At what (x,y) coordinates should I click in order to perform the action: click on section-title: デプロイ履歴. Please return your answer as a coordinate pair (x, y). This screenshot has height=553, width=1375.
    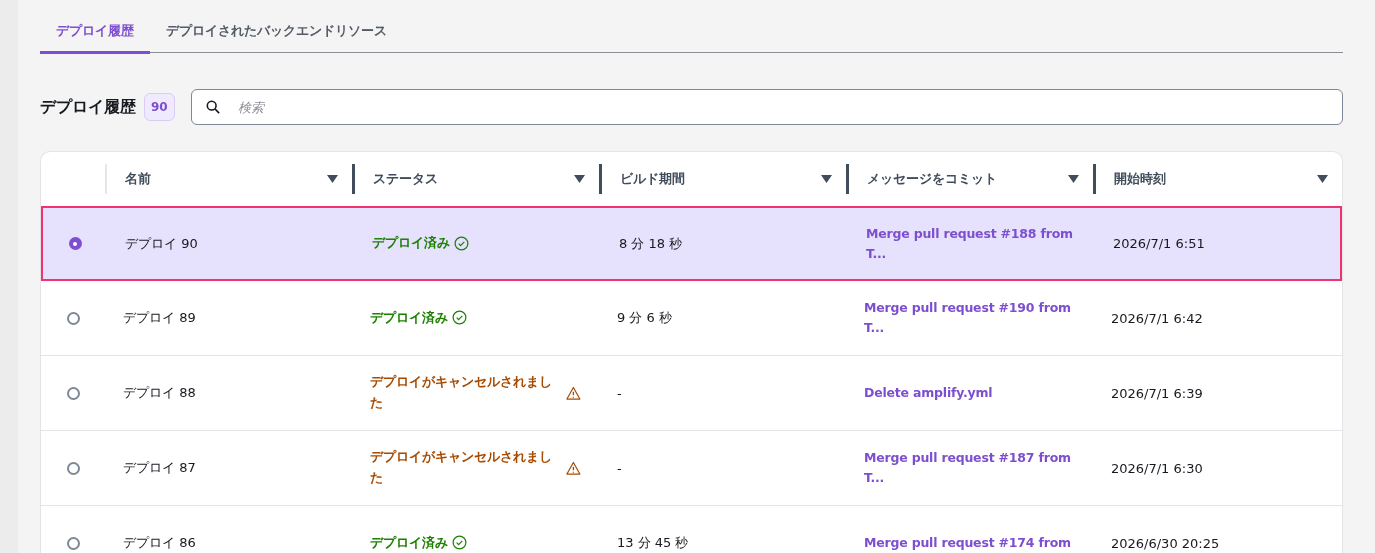
    Looking at the image, I should click on (88, 107).